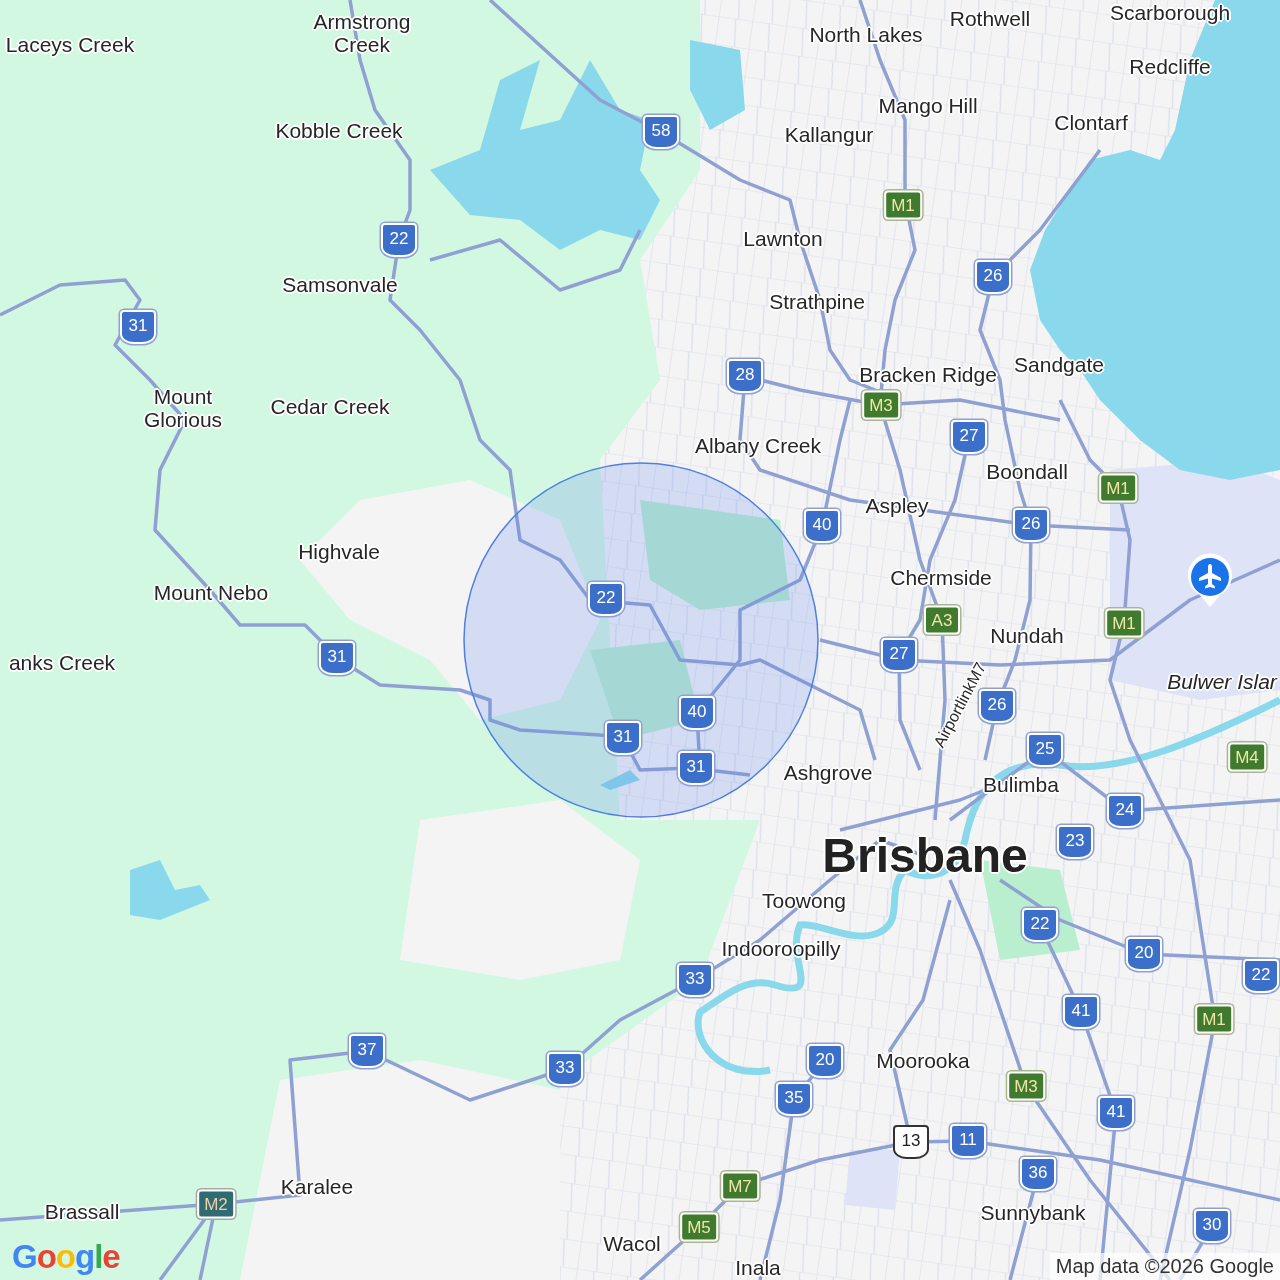  Describe the element at coordinates (1125, 811) in the screenshot. I see `route-shield: 24` at that location.